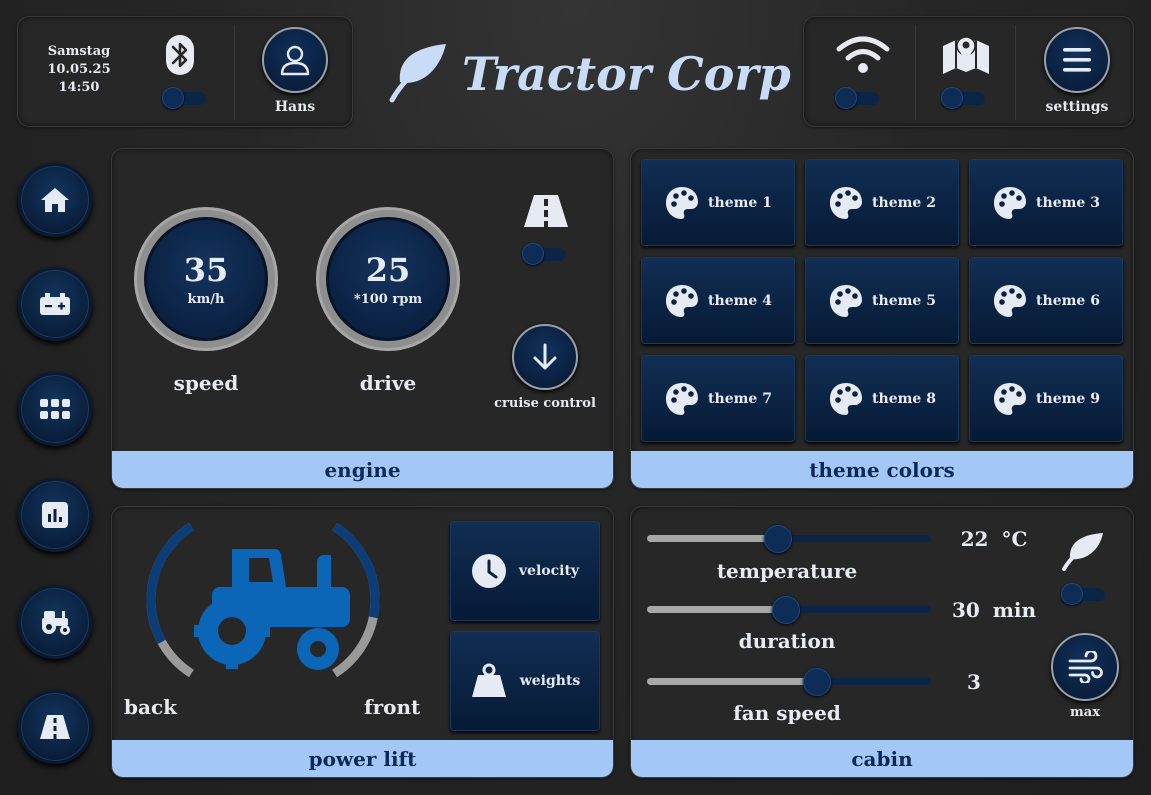  I want to click on theme-label: theme 6, so click(1068, 300).